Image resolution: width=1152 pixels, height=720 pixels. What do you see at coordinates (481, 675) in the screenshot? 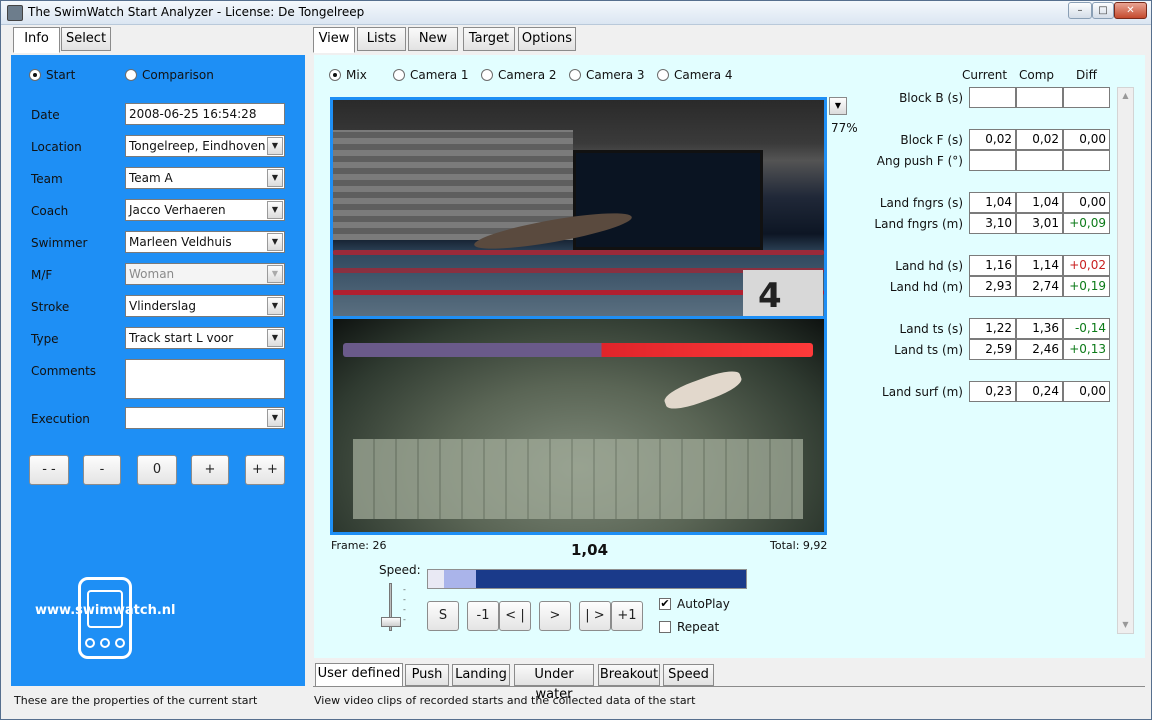
I see `tab-landing: Landing` at bounding box center [481, 675].